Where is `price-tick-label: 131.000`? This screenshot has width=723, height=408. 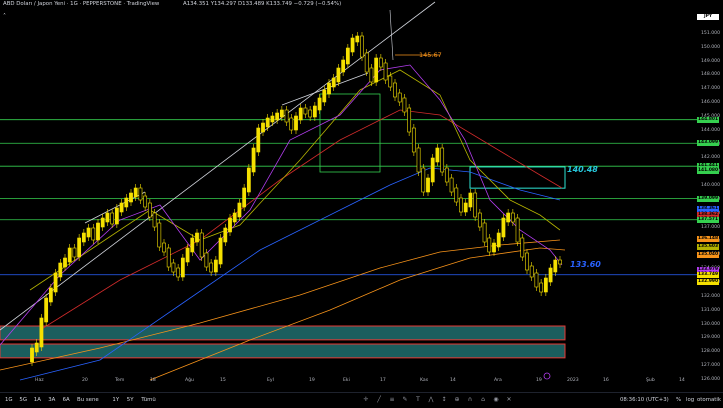 price-tick-label: 131.000 is located at coordinates (710, 310).